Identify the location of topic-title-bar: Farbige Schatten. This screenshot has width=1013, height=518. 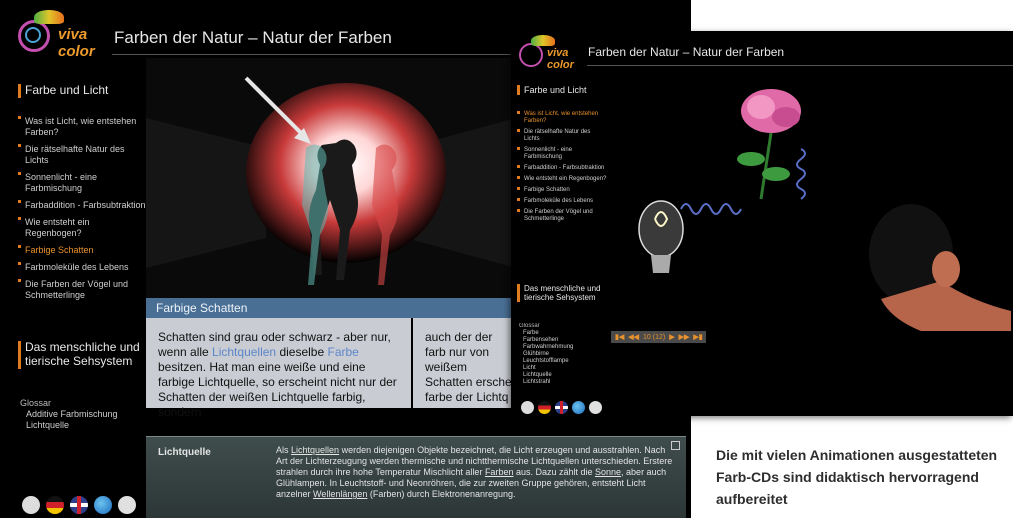
(331, 308).